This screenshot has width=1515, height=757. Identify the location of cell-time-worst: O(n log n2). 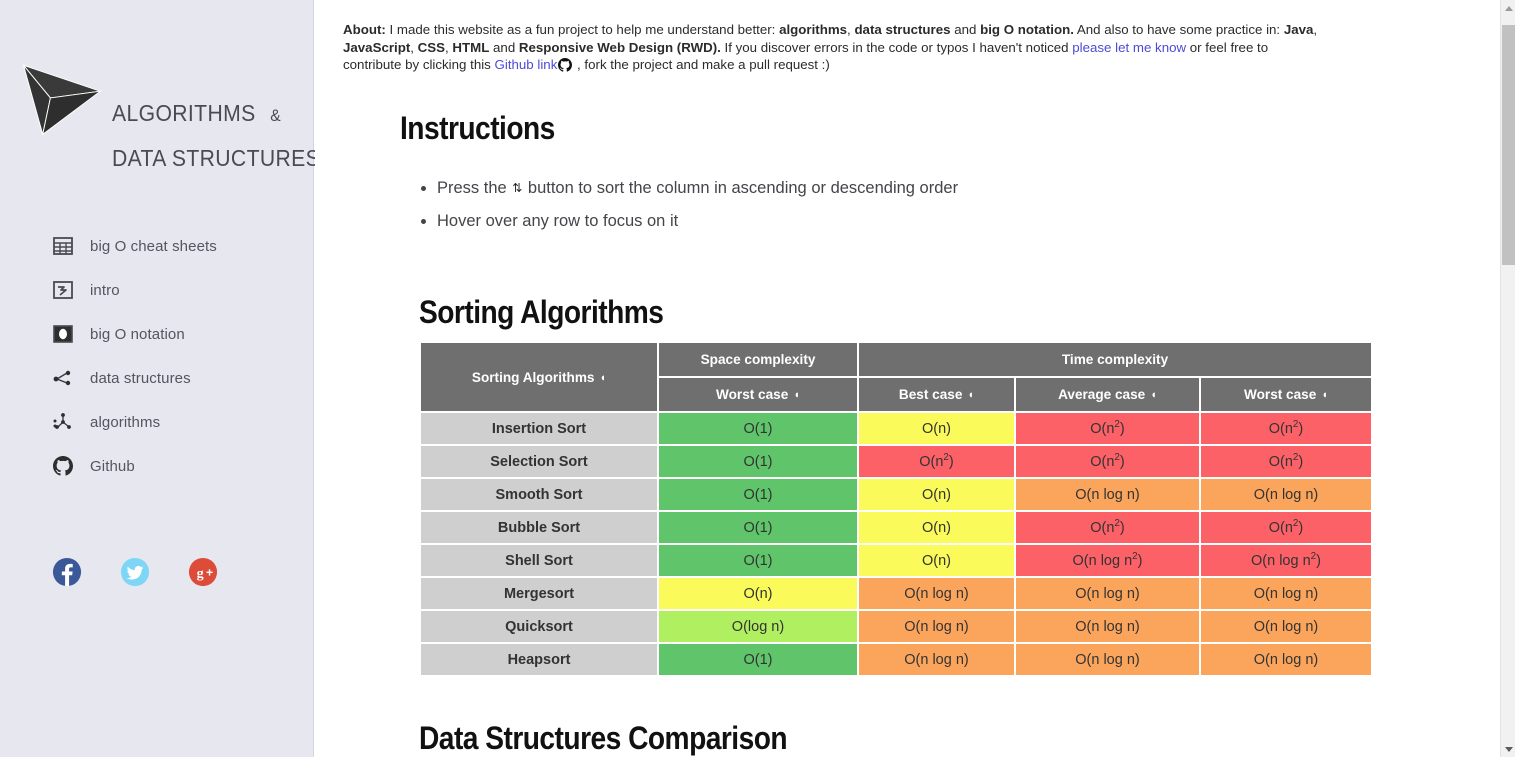
(1286, 560).